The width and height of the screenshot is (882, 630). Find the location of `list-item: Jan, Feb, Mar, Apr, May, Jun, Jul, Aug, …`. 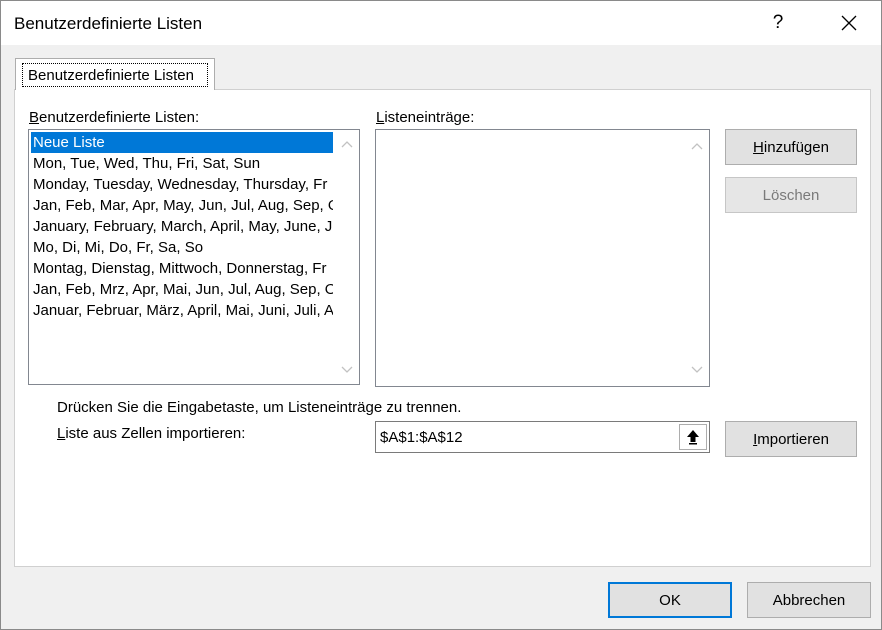

list-item: Jan, Feb, Mar, Apr, May, Jun, Jul, Aug, … is located at coordinates (182, 205).